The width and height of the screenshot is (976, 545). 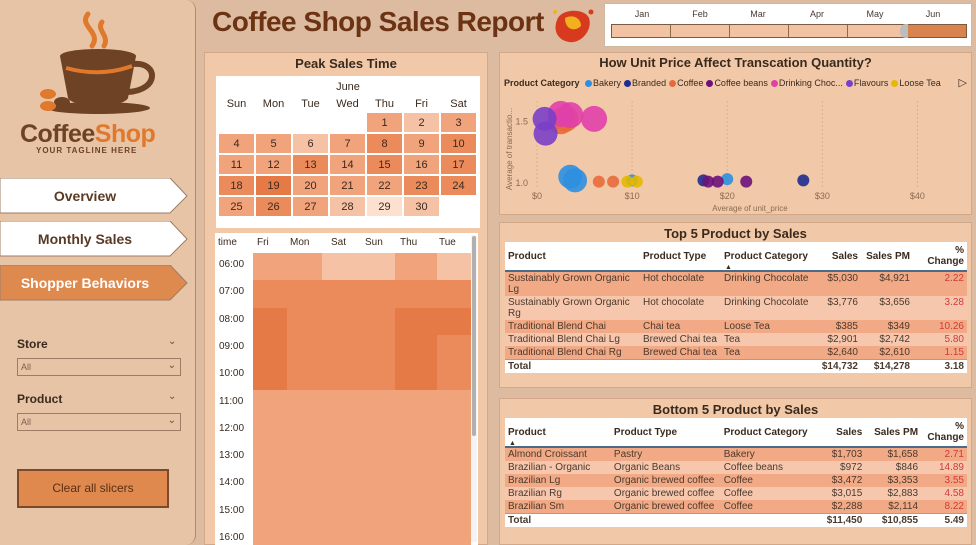 I want to click on product-dropdown: All ⌄, so click(x=99, y=422).